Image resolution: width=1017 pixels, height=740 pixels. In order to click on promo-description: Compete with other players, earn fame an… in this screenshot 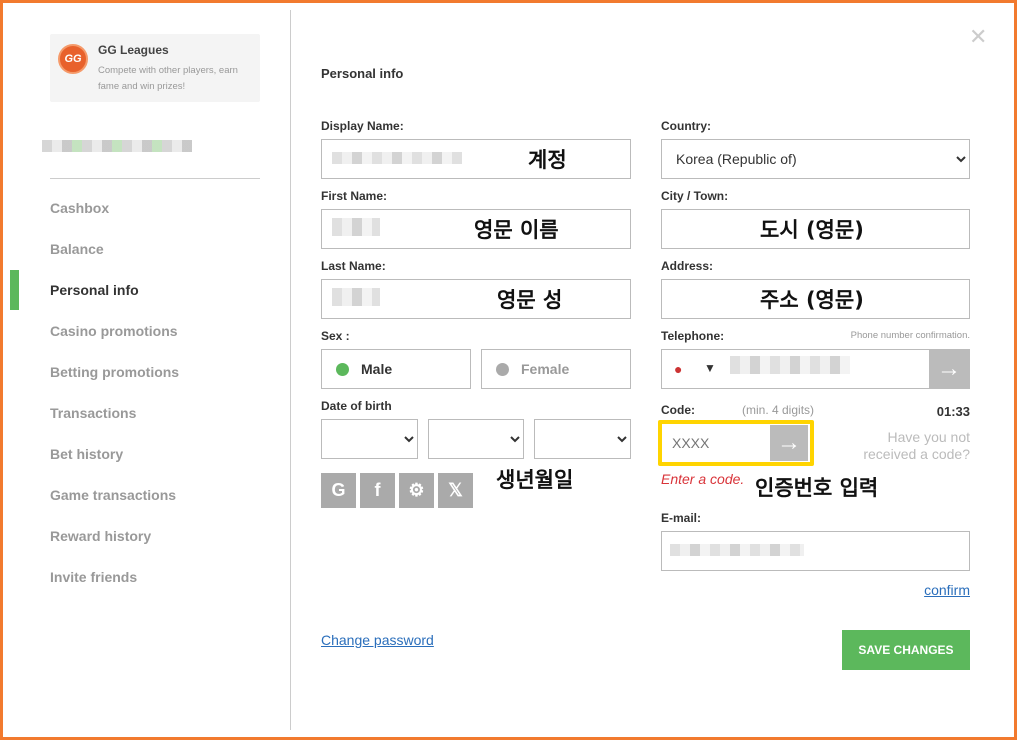, I will do `click(168, 78)`.